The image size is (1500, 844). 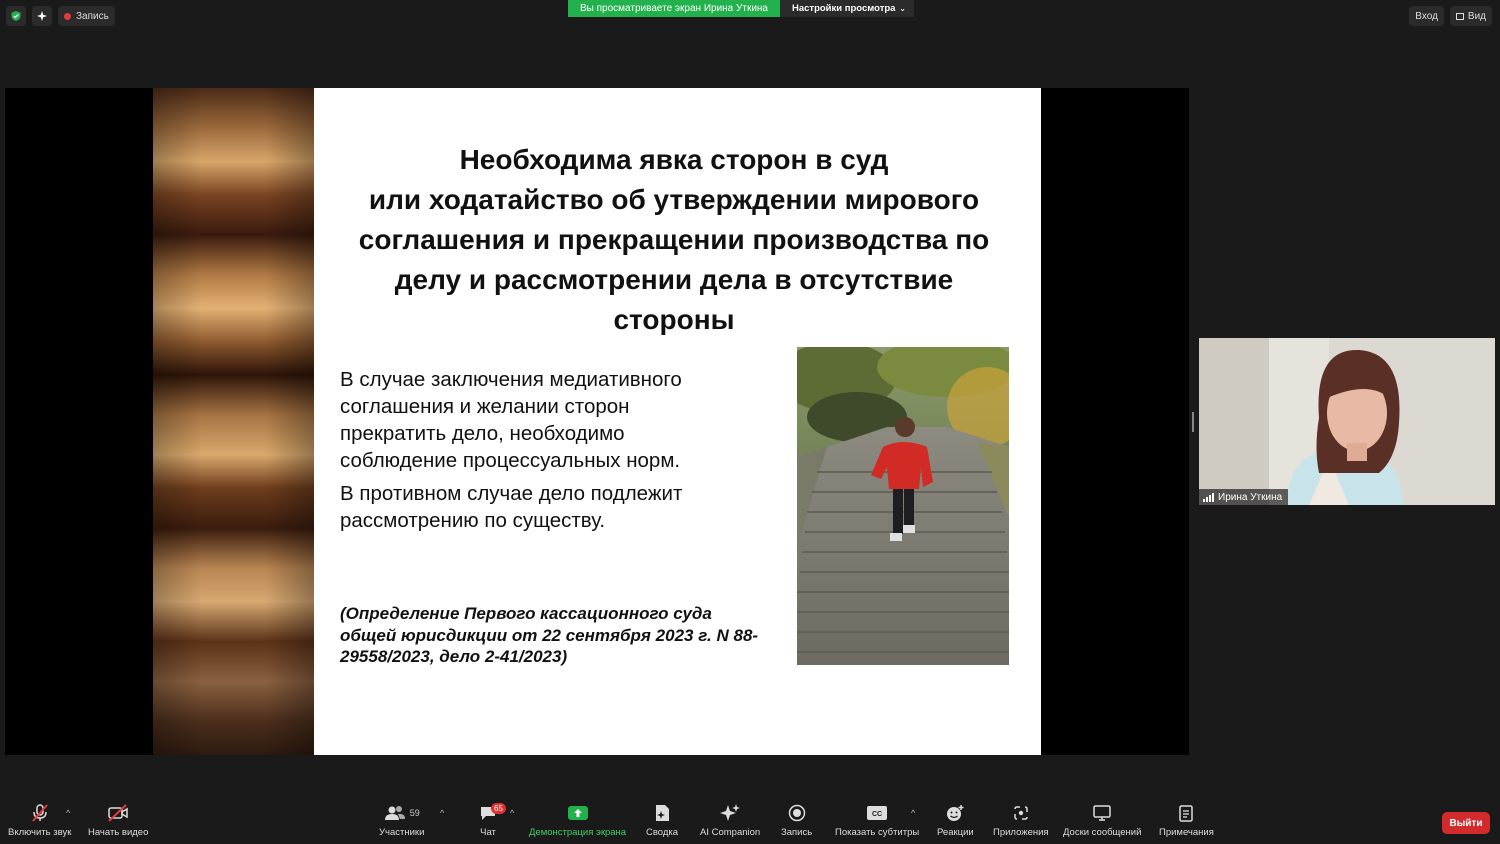 I want to click on participant-name-tag: Ирина Уткина, so click(x=1244, y=497).